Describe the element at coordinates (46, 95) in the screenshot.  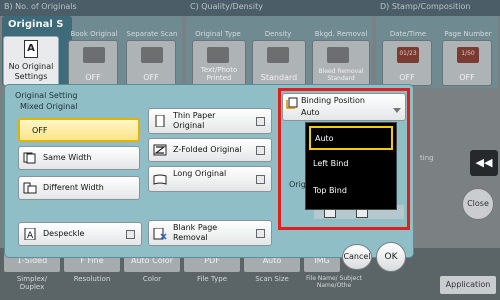
I see `dialog-title: Original Setting` at that location.